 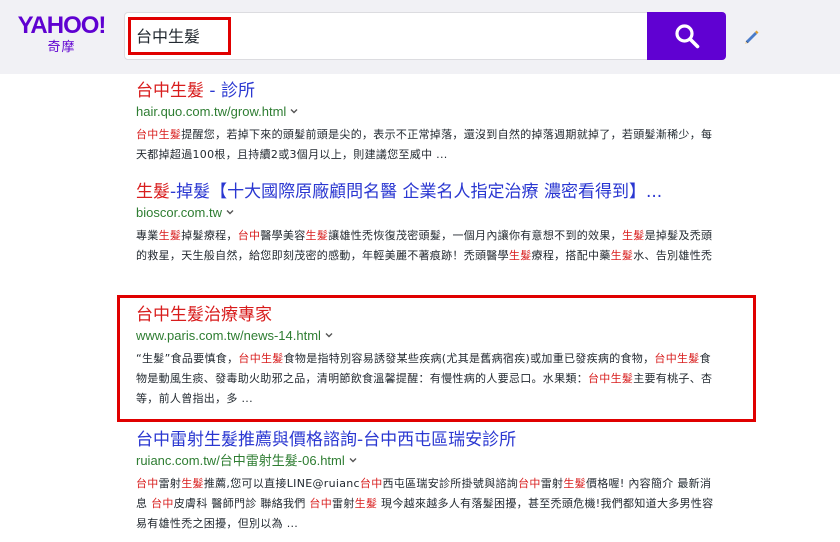 What do you see at coordinates (431, 112) in the screenshot?
I see `result-url: hair.quo.com.tw/grow.html` at bounding box center [431, 112].